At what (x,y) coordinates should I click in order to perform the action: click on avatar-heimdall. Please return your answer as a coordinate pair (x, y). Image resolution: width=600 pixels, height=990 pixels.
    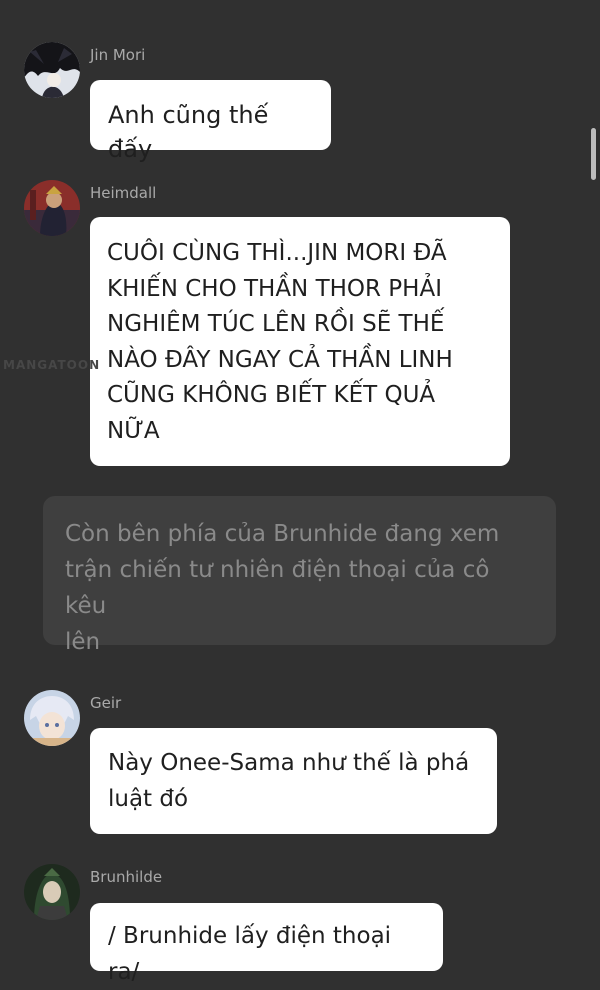
    Looking at the image, I should click on (52, 208).